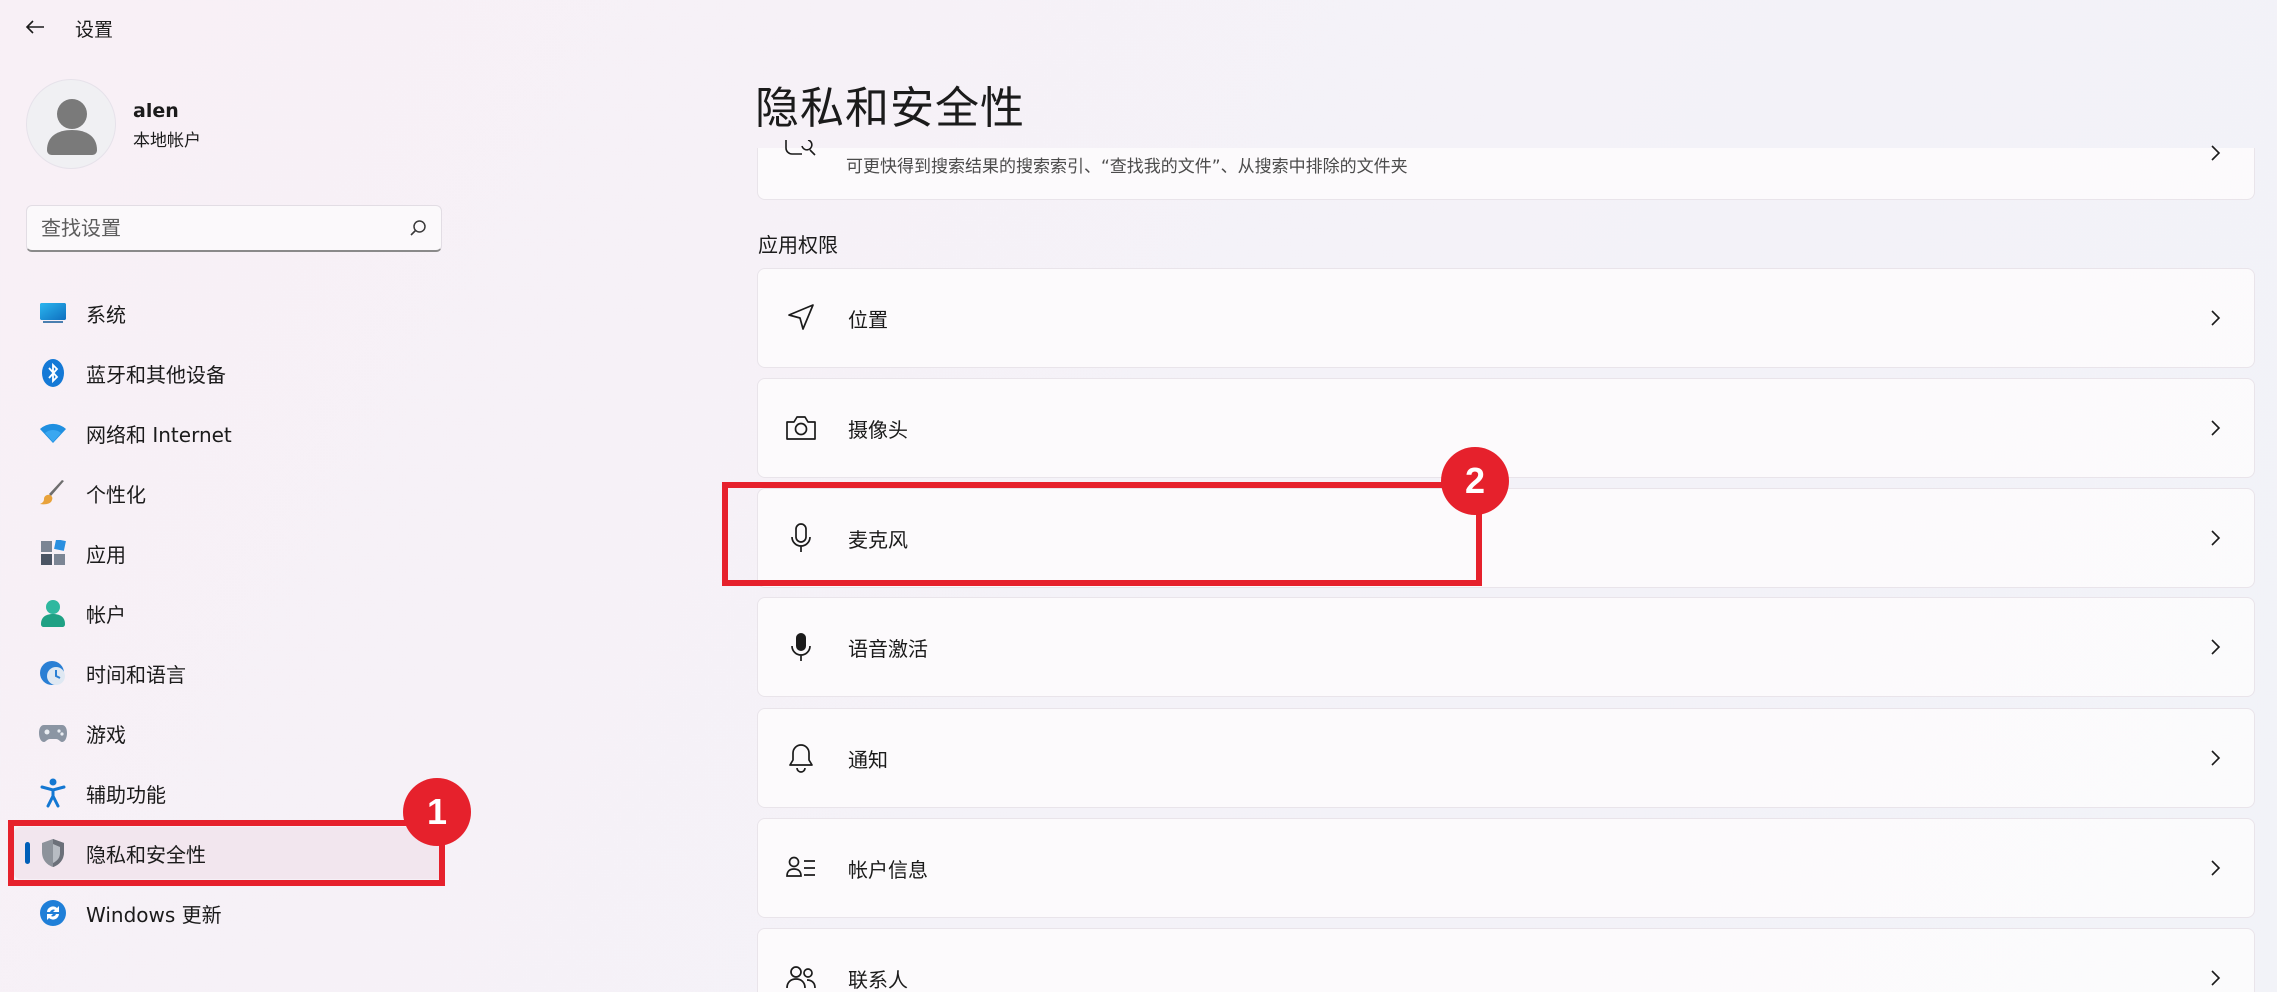 This screenshot has height=992, width=2277. What do you see at coordinates (890, 108) in the screenshot?
I see `page-title: 隐私和安全性` at bounding box center [890, 108].